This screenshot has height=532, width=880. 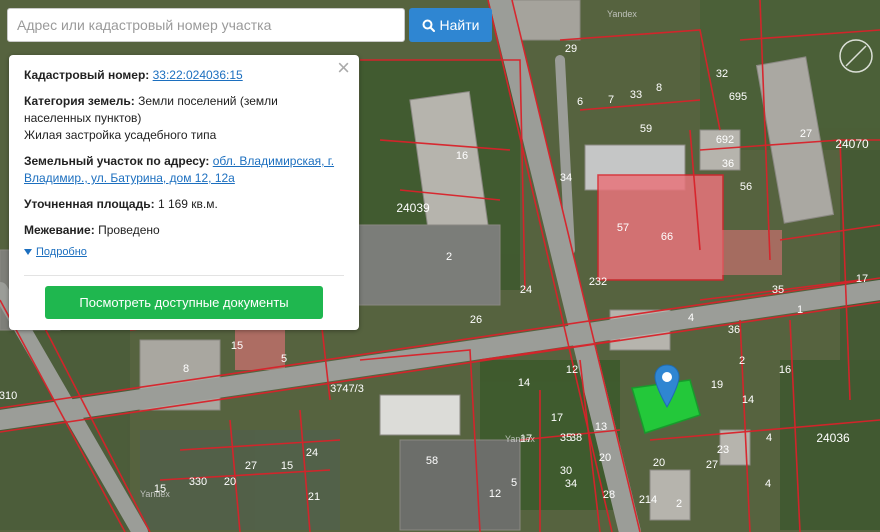 I want to click on search-button: Найти, so click(x=450, y=25).